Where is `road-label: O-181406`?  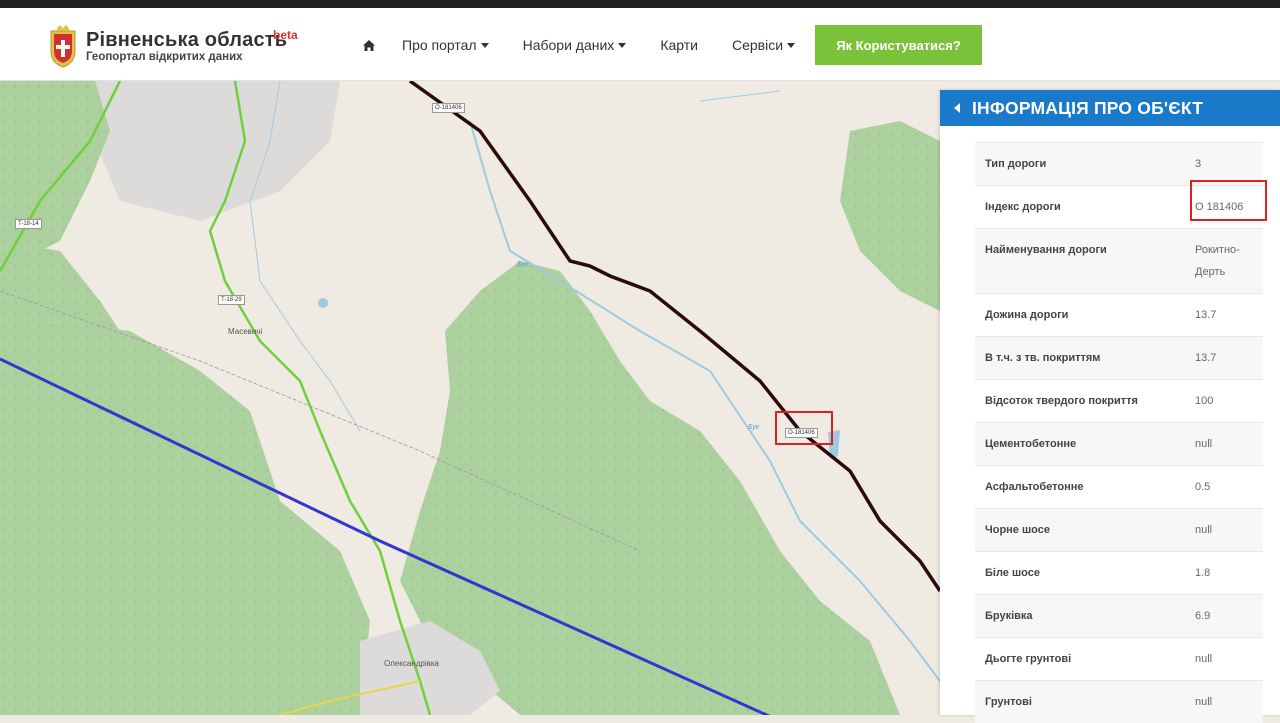
road-label: O-181406 is located at coordinates (448, 108).